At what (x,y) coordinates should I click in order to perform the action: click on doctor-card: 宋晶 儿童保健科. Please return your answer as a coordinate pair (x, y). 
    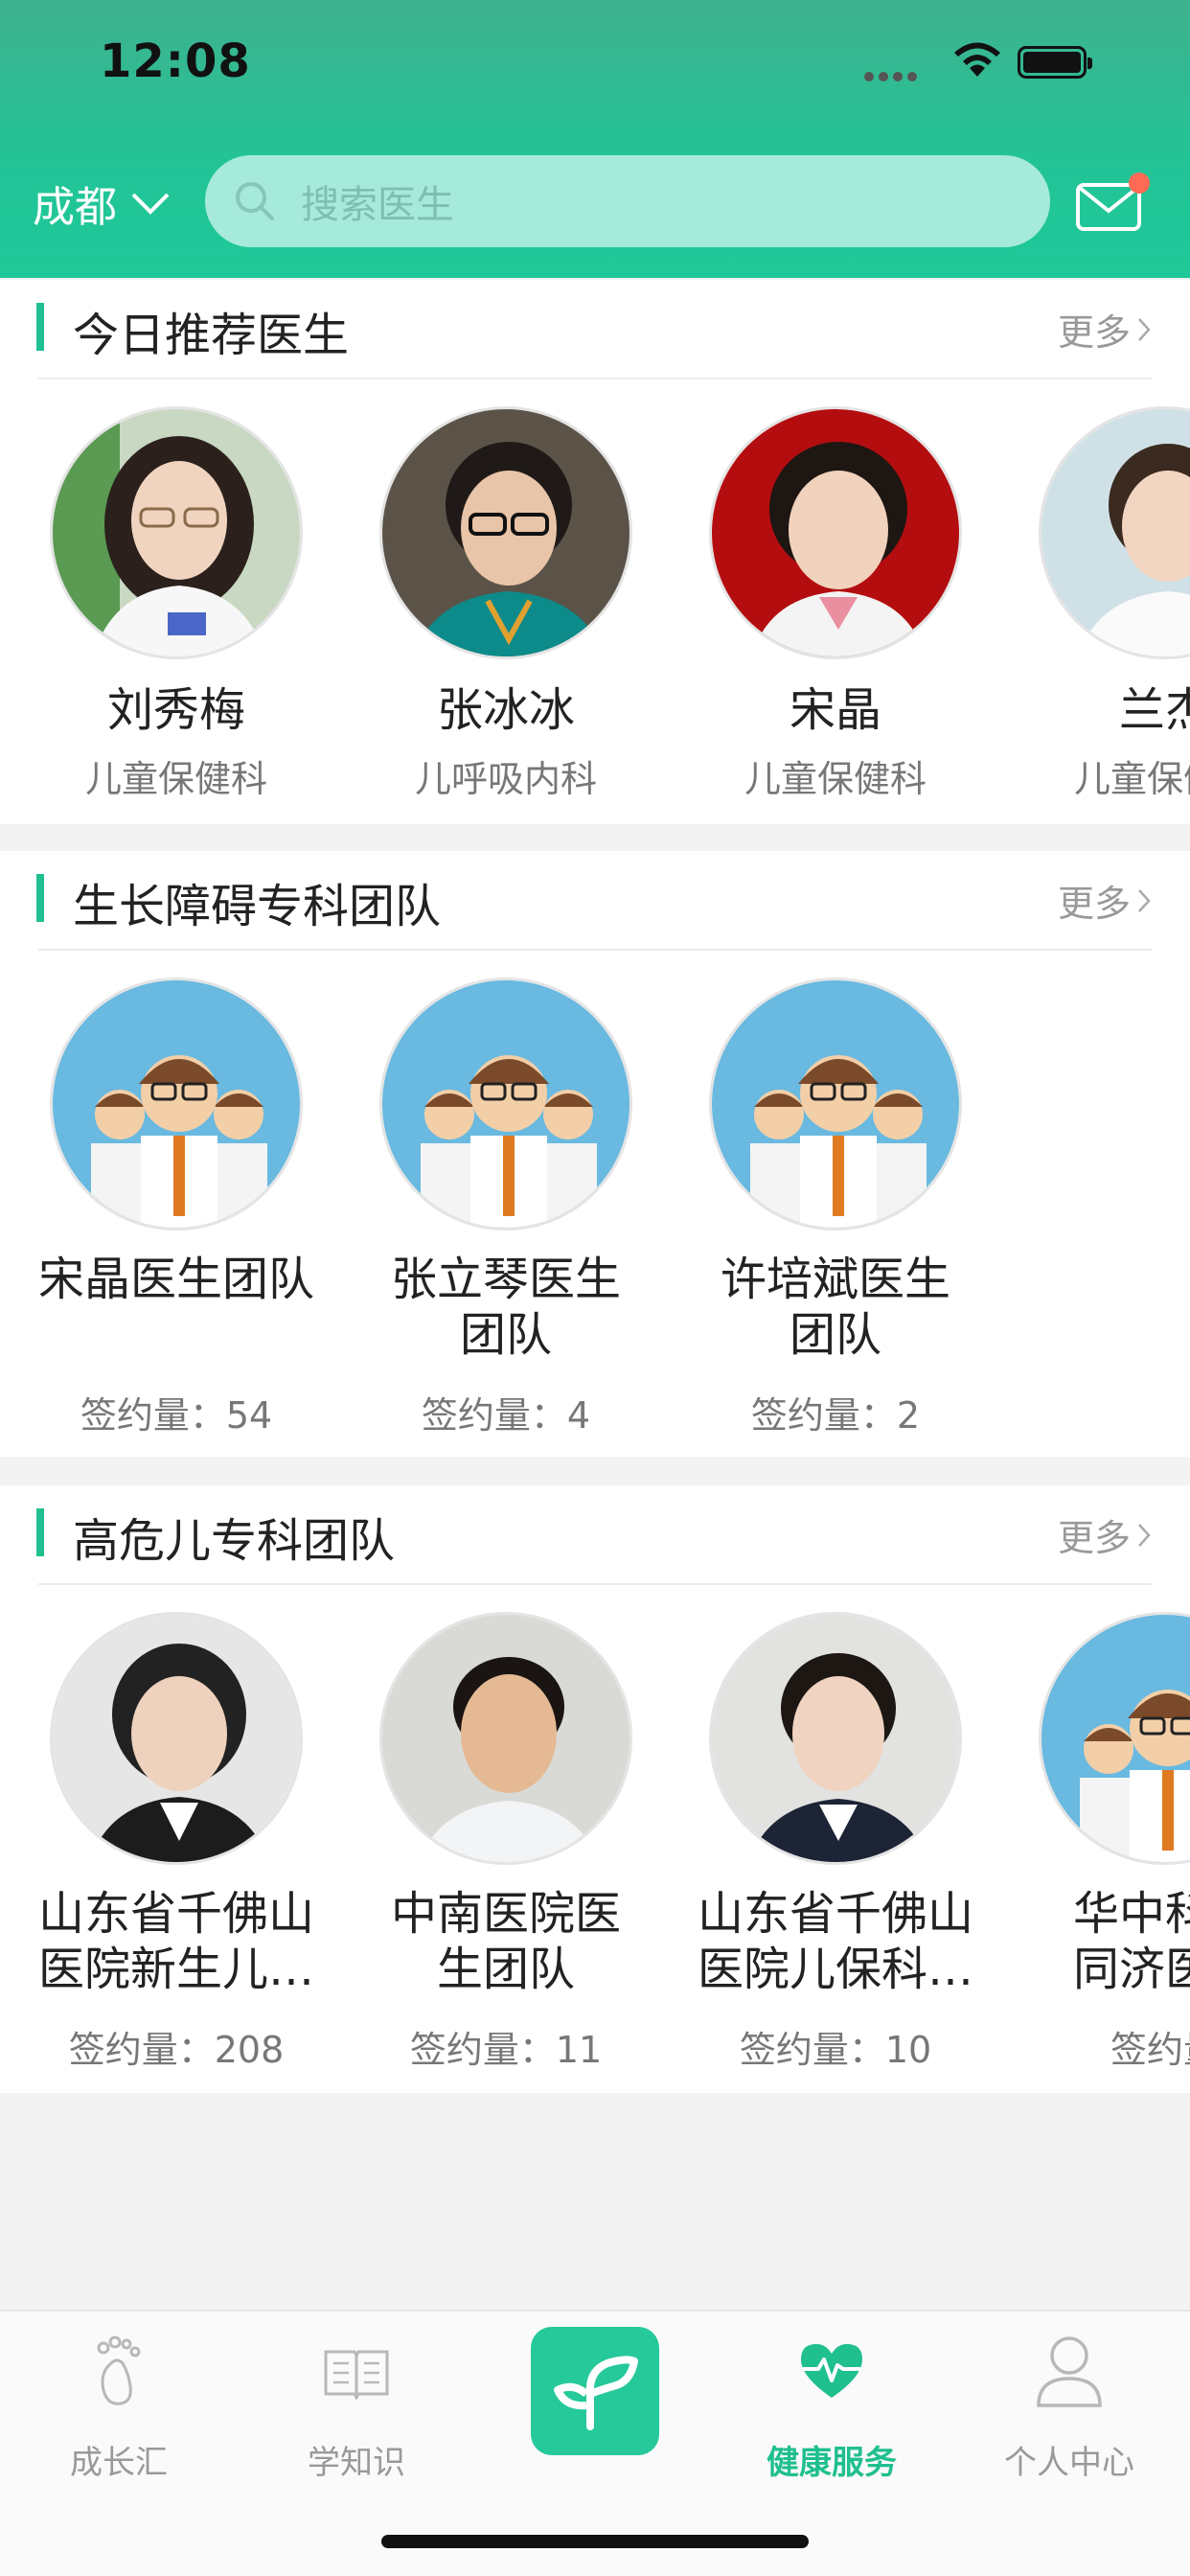
    Looking at the image, I should click on (836, 552).